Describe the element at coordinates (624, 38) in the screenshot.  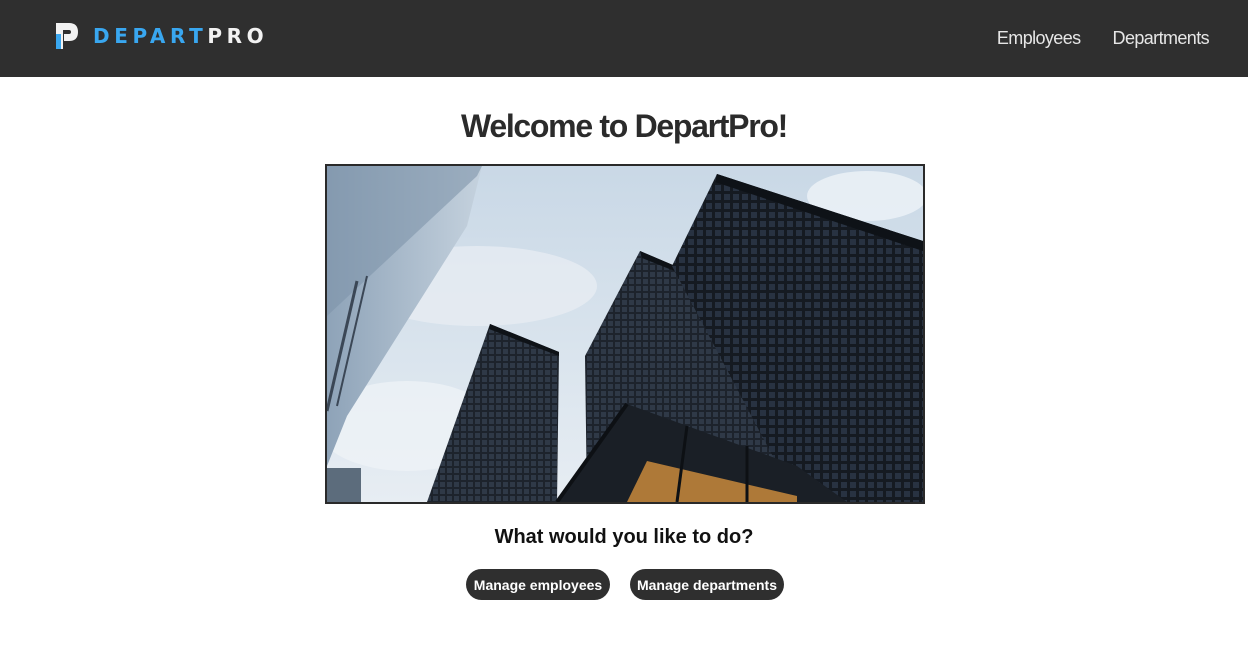
I see `top-navbar: DEPARTPRO Employees Departments` at that location.